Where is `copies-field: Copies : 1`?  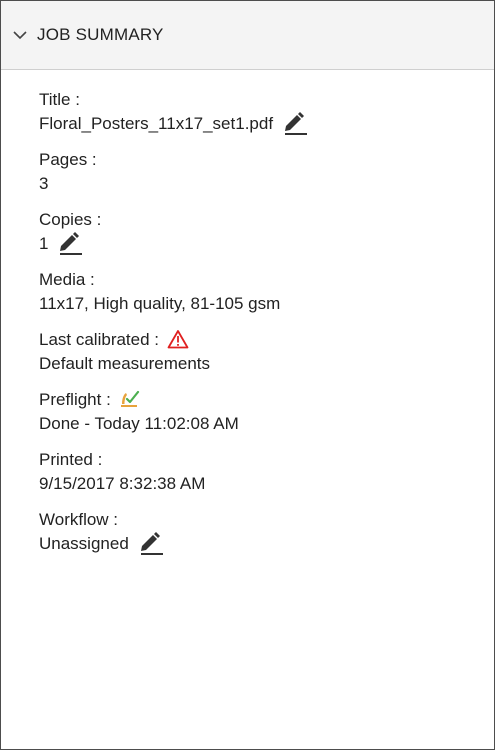 copies-field: Copies : 1 is located at coordinates (266, 232).